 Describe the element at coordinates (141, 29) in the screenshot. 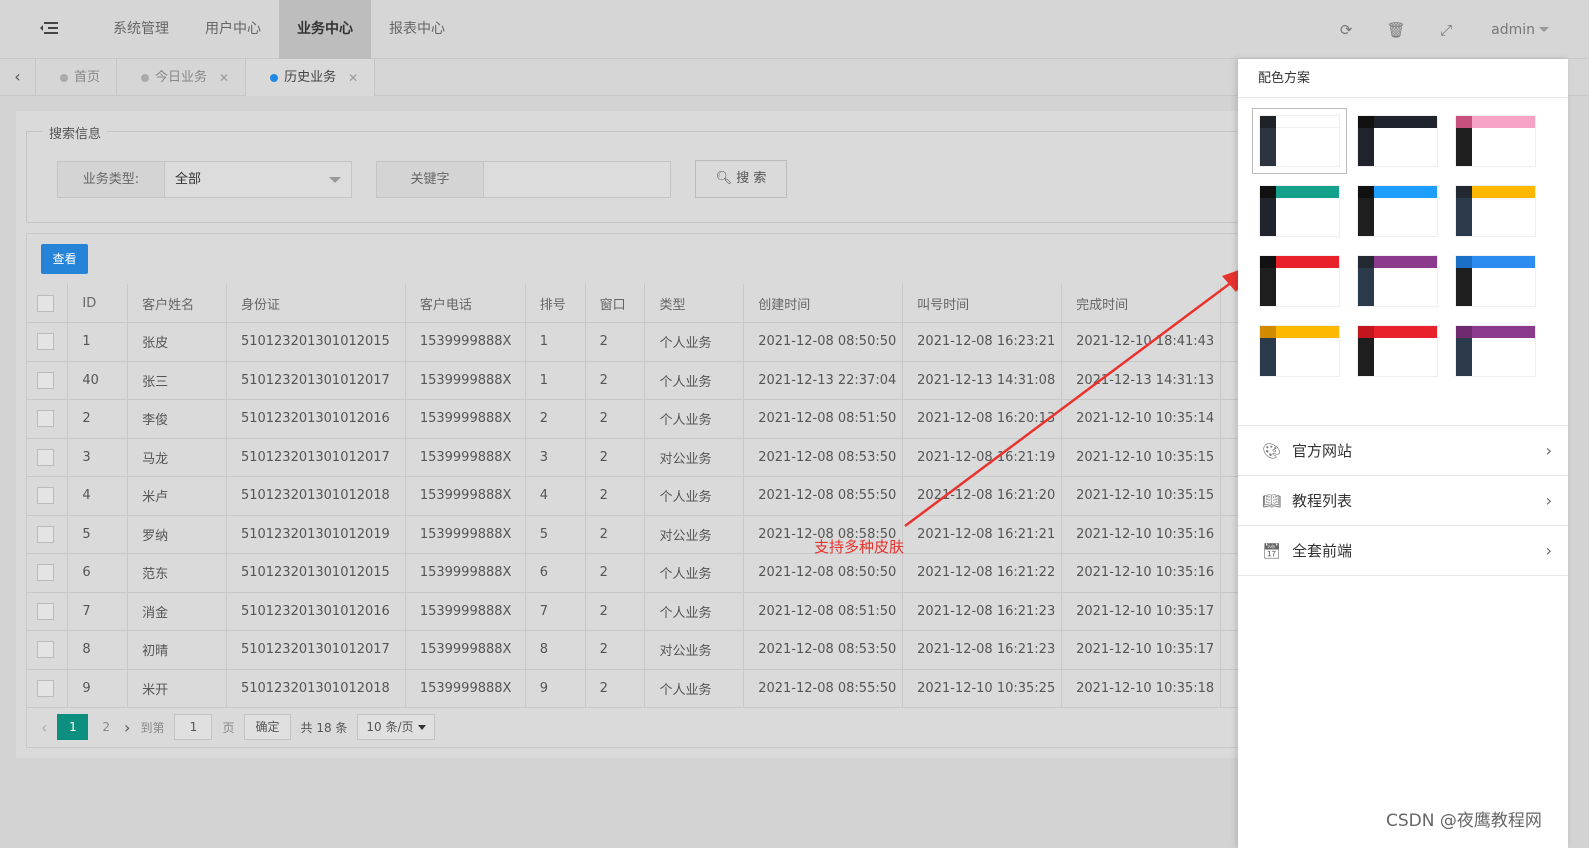

I see `nav-item-system: 系统管理` at that location.